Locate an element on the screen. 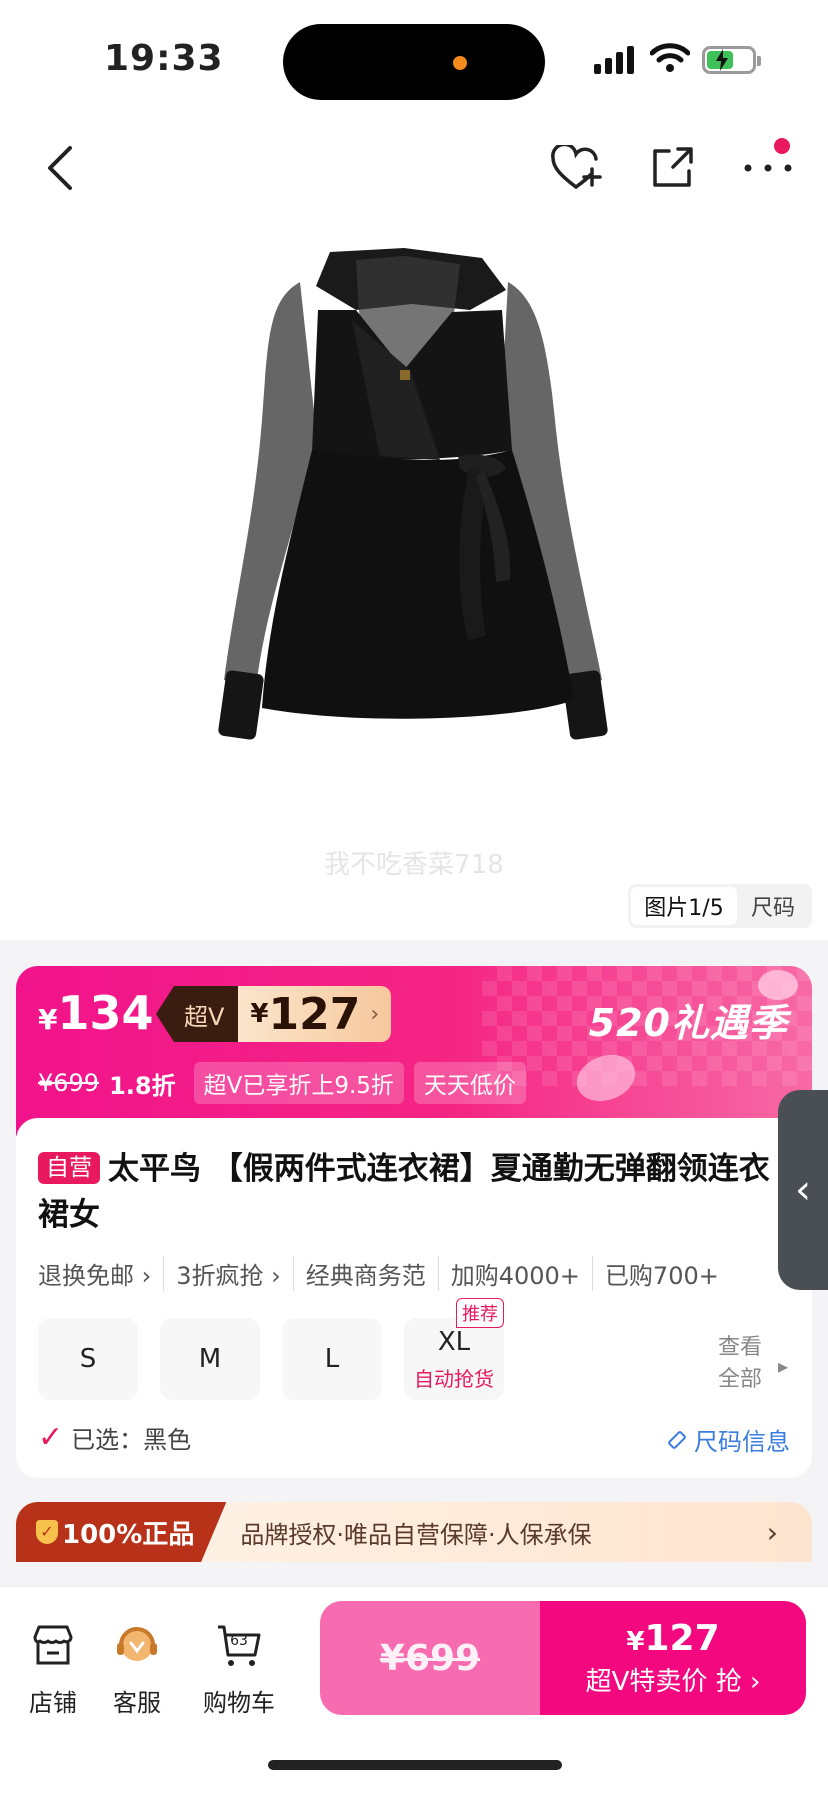 The width and height of the screenshot is (828, 1796). superv-discount-chip: 超V已享折上9.5折 is located at coordinates (298, 1083).